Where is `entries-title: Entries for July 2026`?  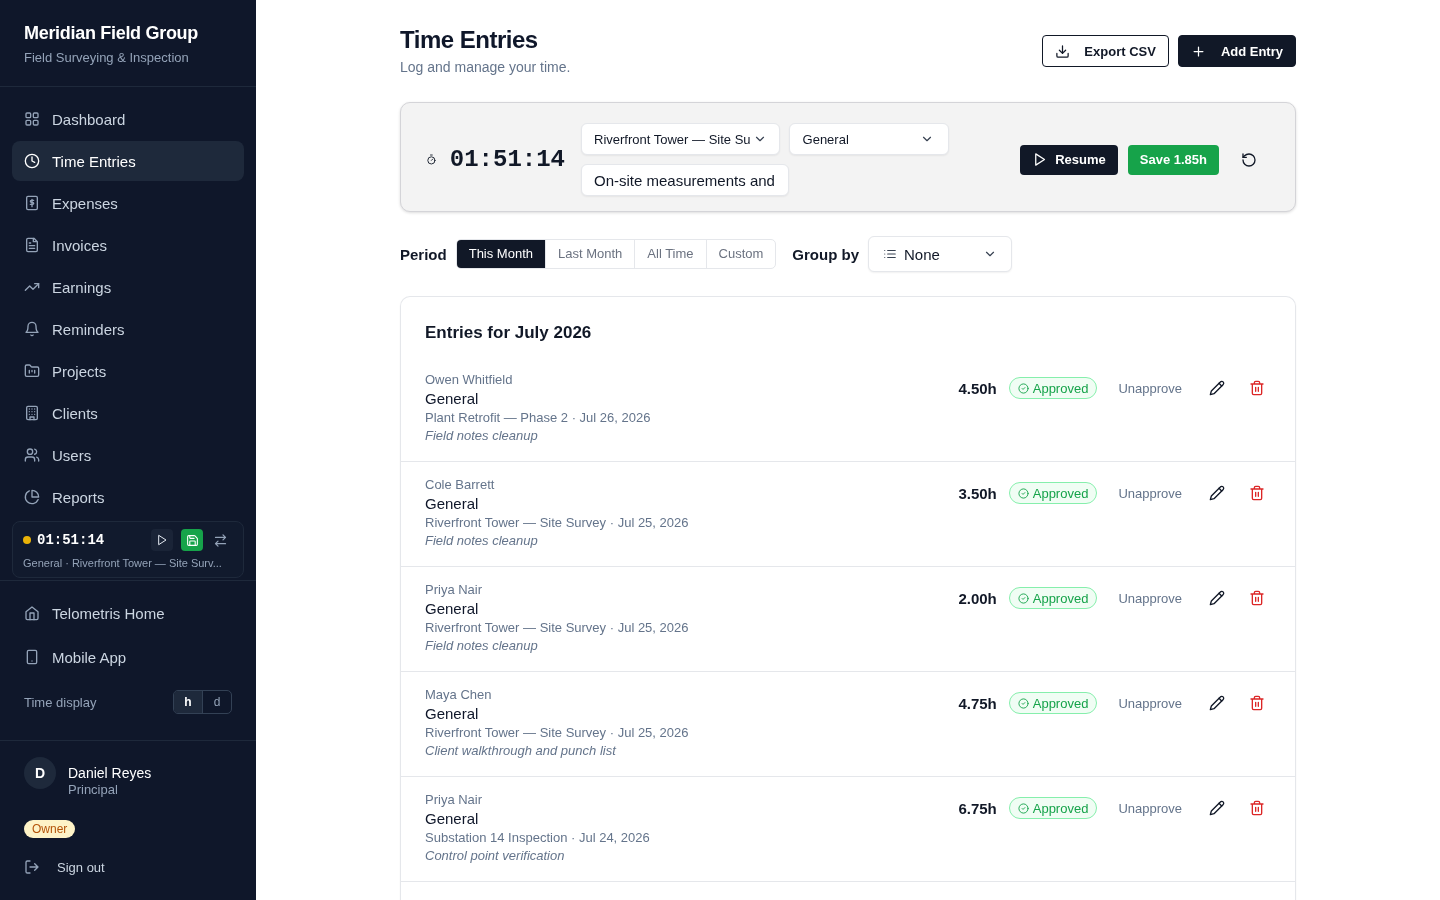 entries-title: Entries for July 2026 is located at coordinates (508, 333).